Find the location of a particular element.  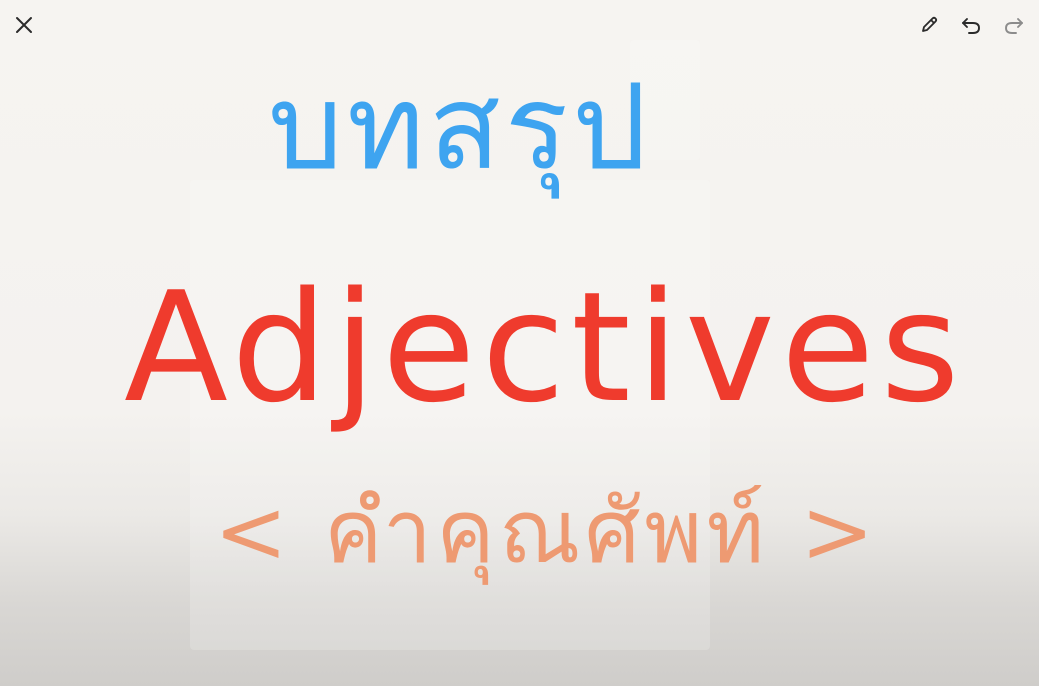

pen-tool-button is located at coordinates (929, 25).